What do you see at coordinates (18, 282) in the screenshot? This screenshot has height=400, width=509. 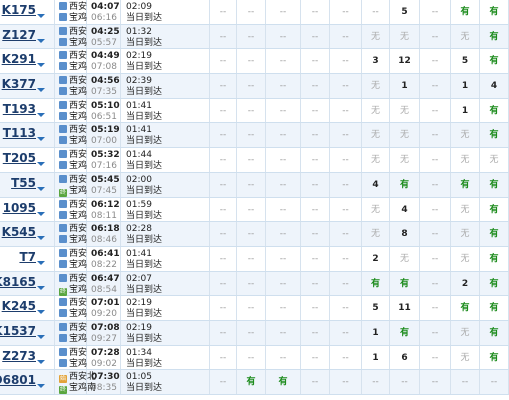 I see `train-number-link: K8165` at bounding box center [18, 282].